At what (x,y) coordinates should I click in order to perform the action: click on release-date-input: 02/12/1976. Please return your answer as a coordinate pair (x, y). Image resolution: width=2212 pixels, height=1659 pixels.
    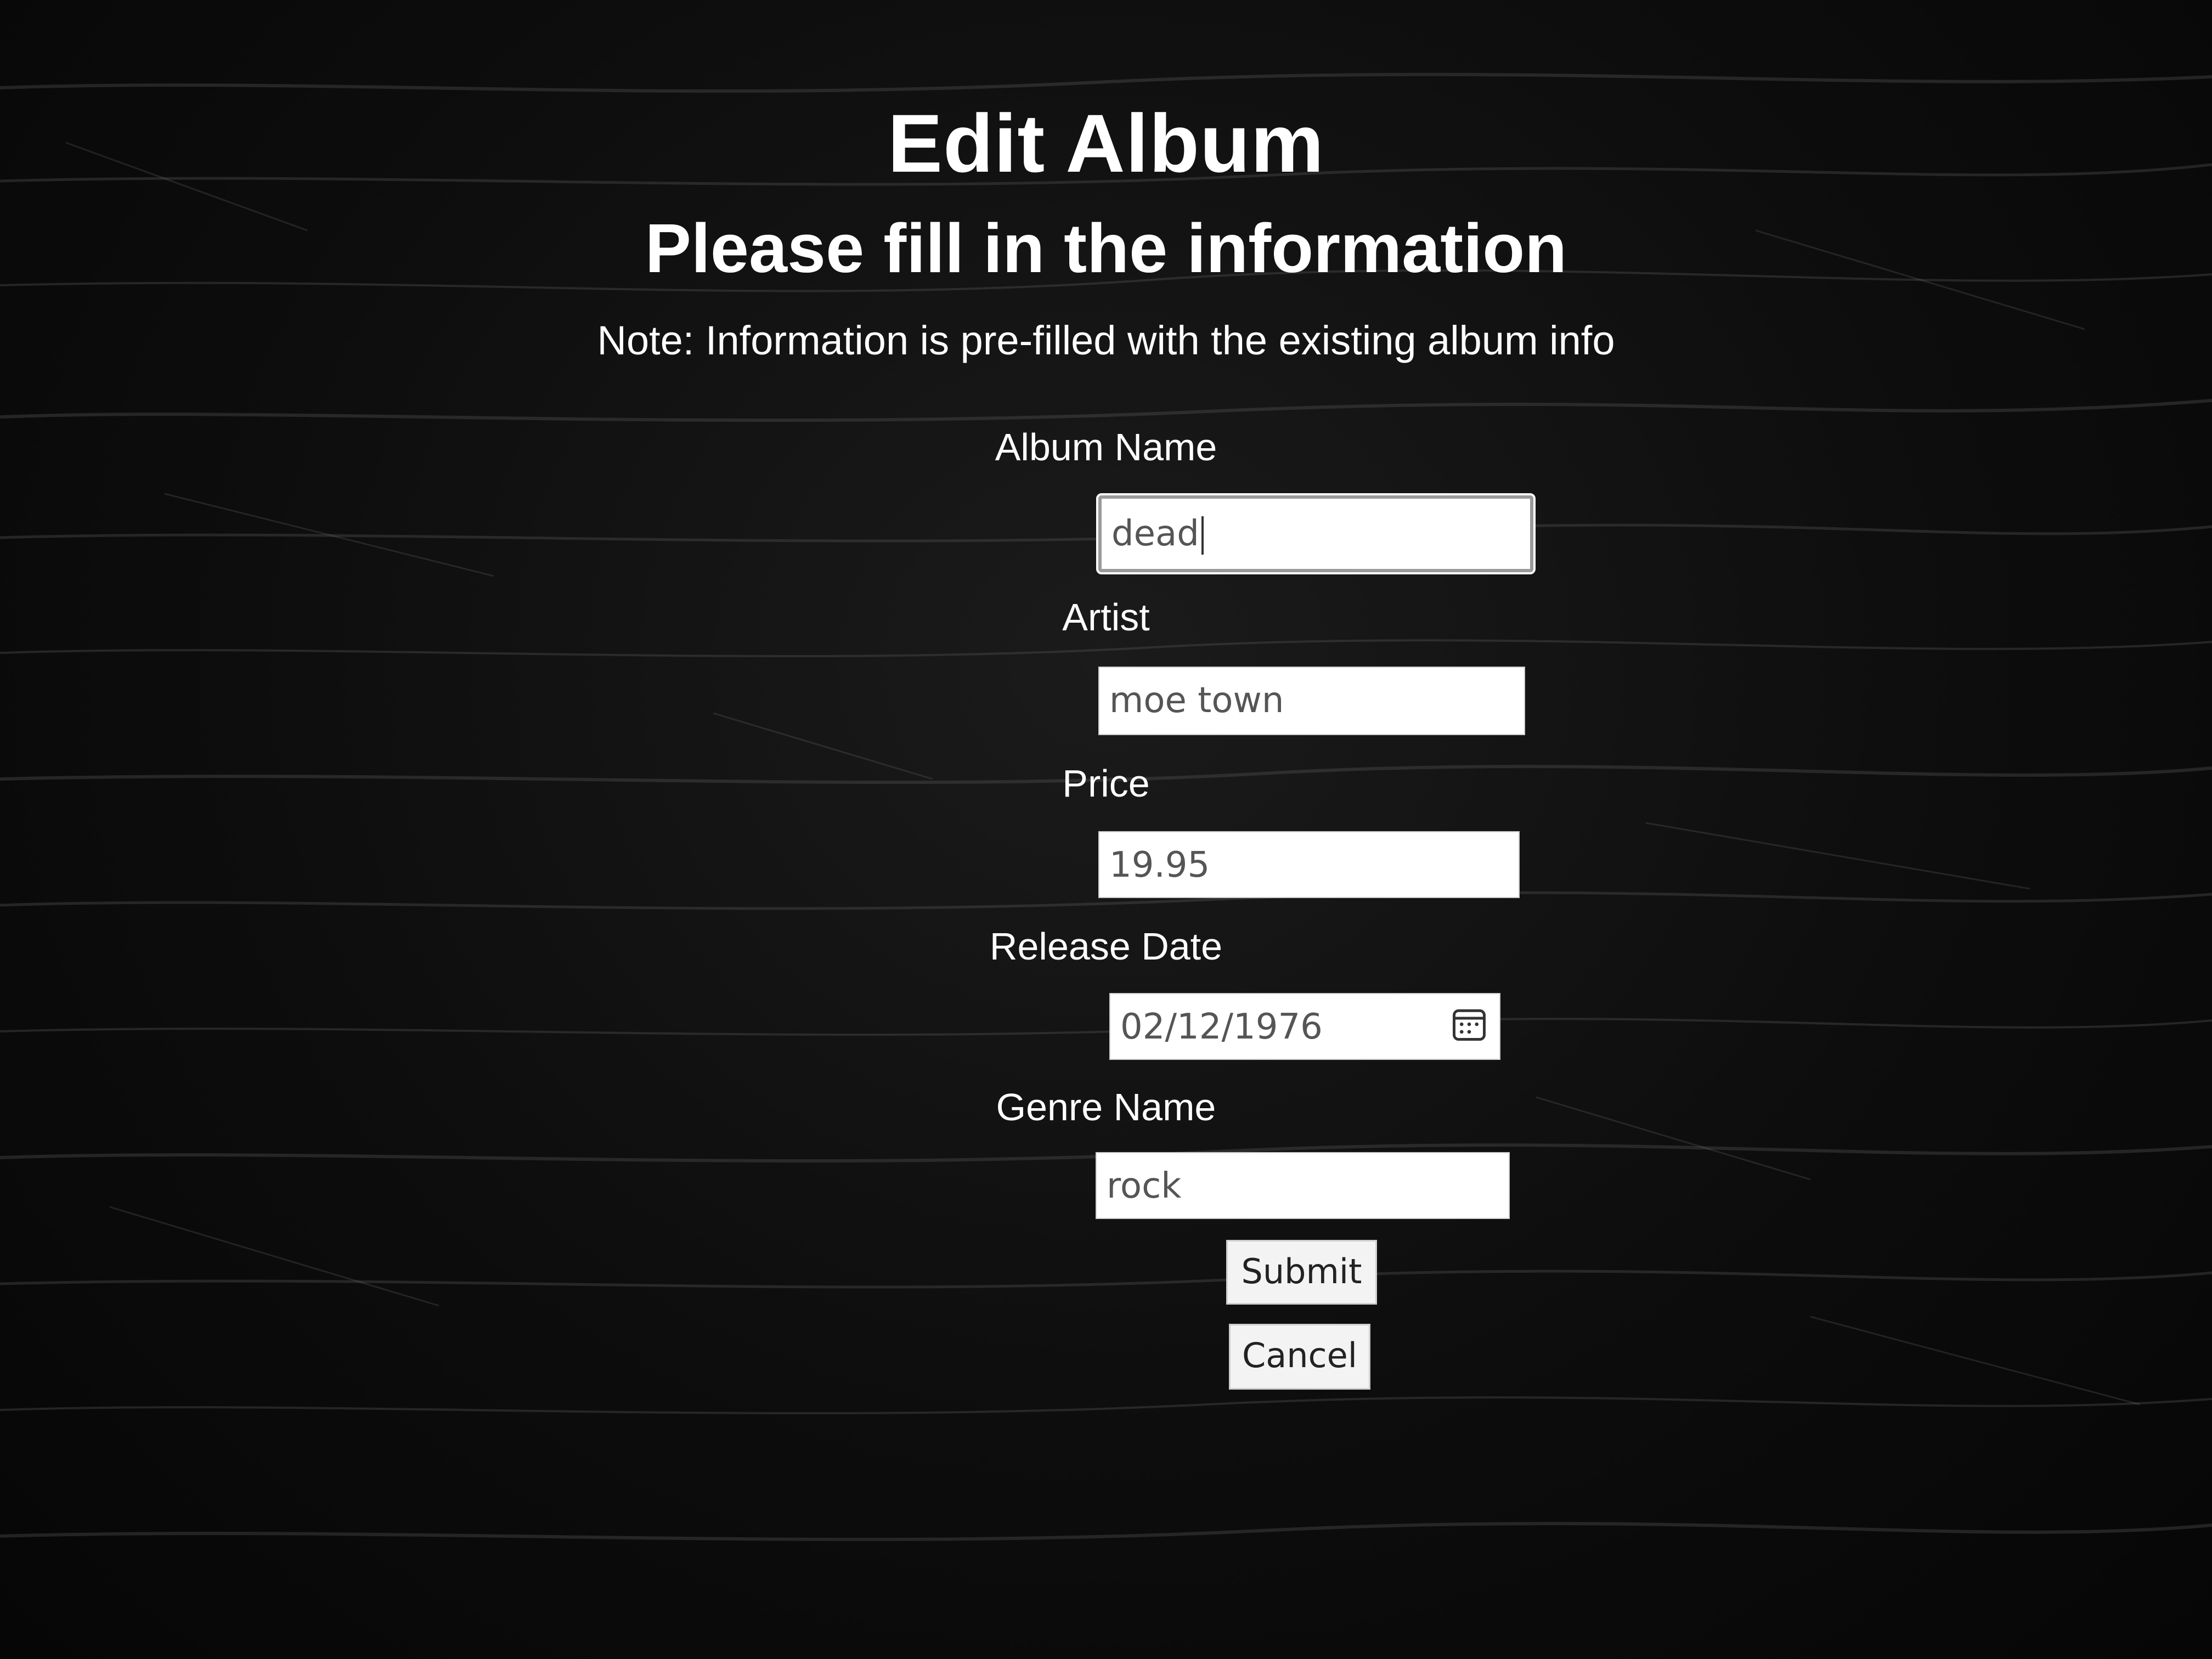
    Looking at the image, I should click on (1304, 1026).